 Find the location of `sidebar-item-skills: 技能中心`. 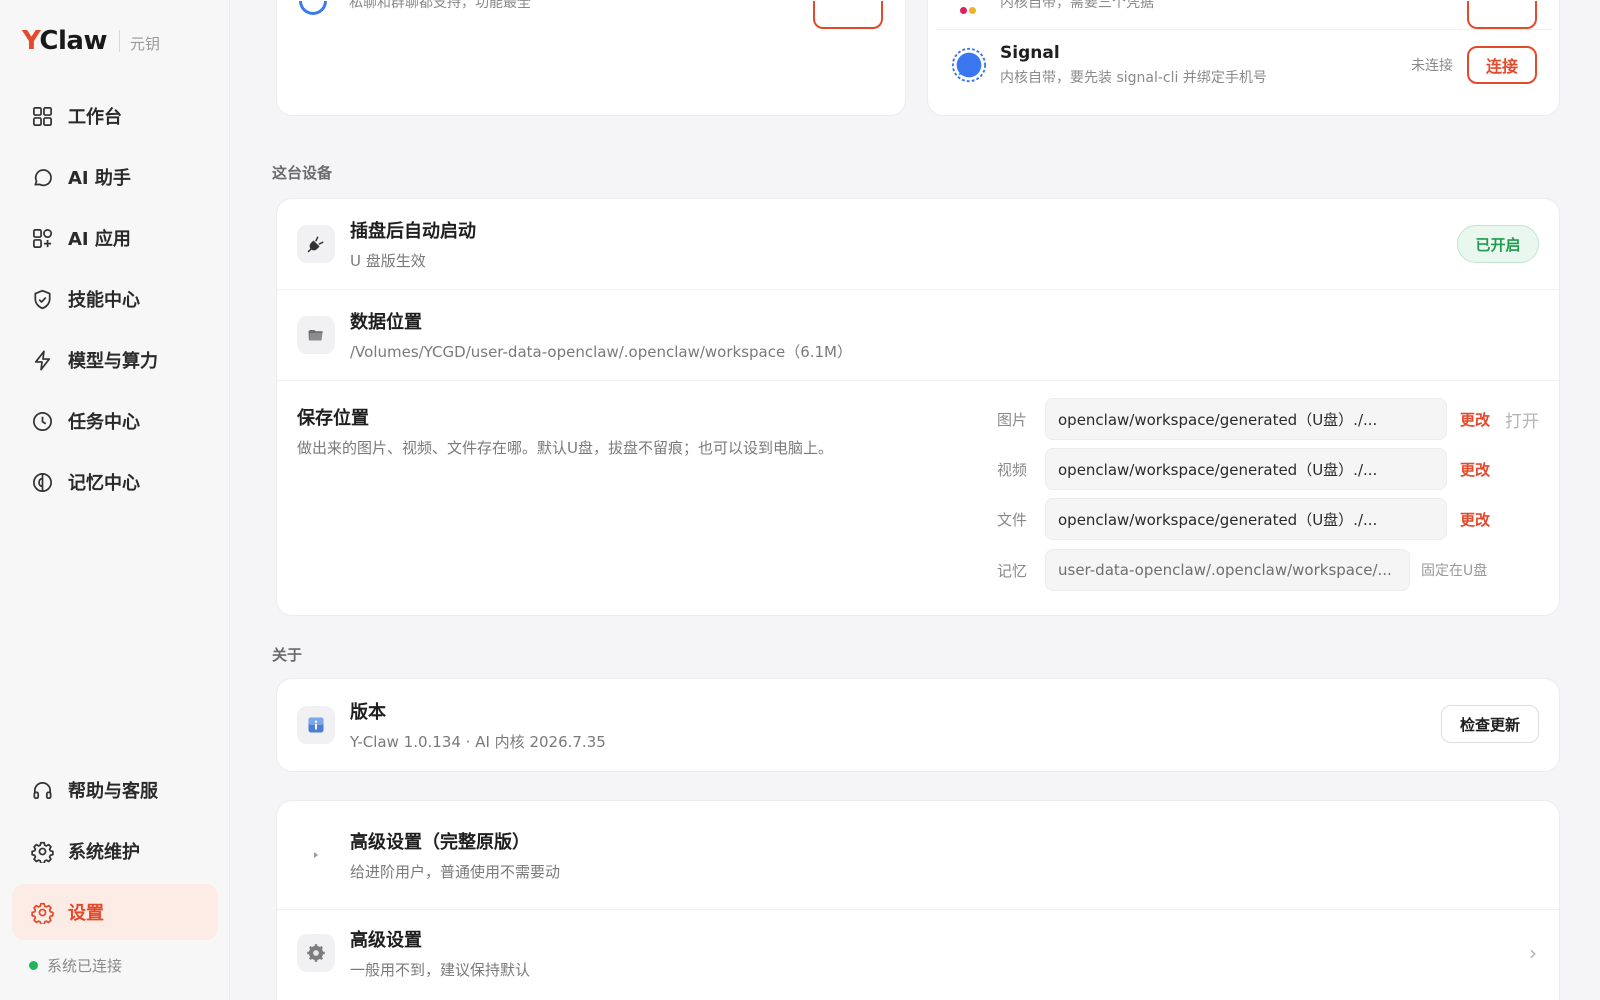

sidebar-item-skills: 技能中心 is located at coordinates (115, 299).